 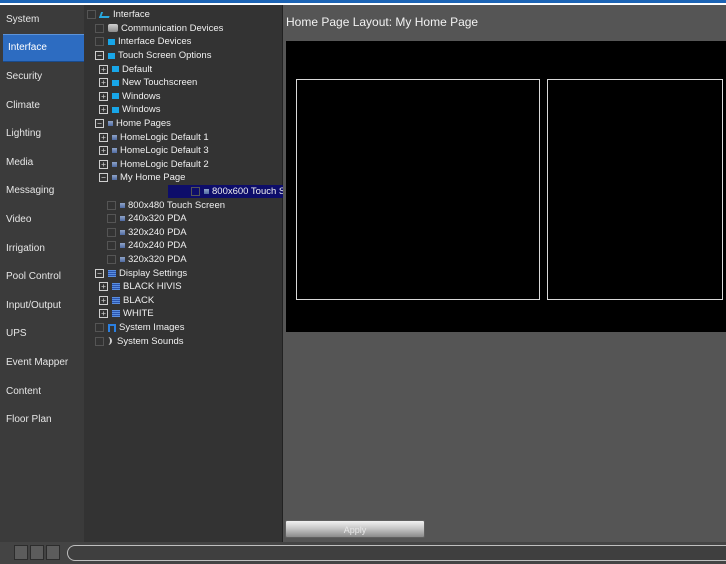 I want to click on sidebar-item-video: Video, so click(x=42, y=219).